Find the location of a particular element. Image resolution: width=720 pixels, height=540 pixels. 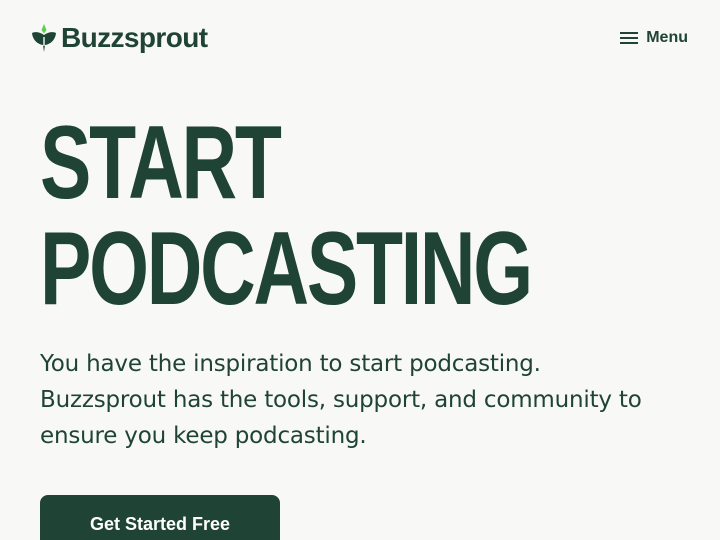

menu-button: Menu is located at coordinates (654, 38).